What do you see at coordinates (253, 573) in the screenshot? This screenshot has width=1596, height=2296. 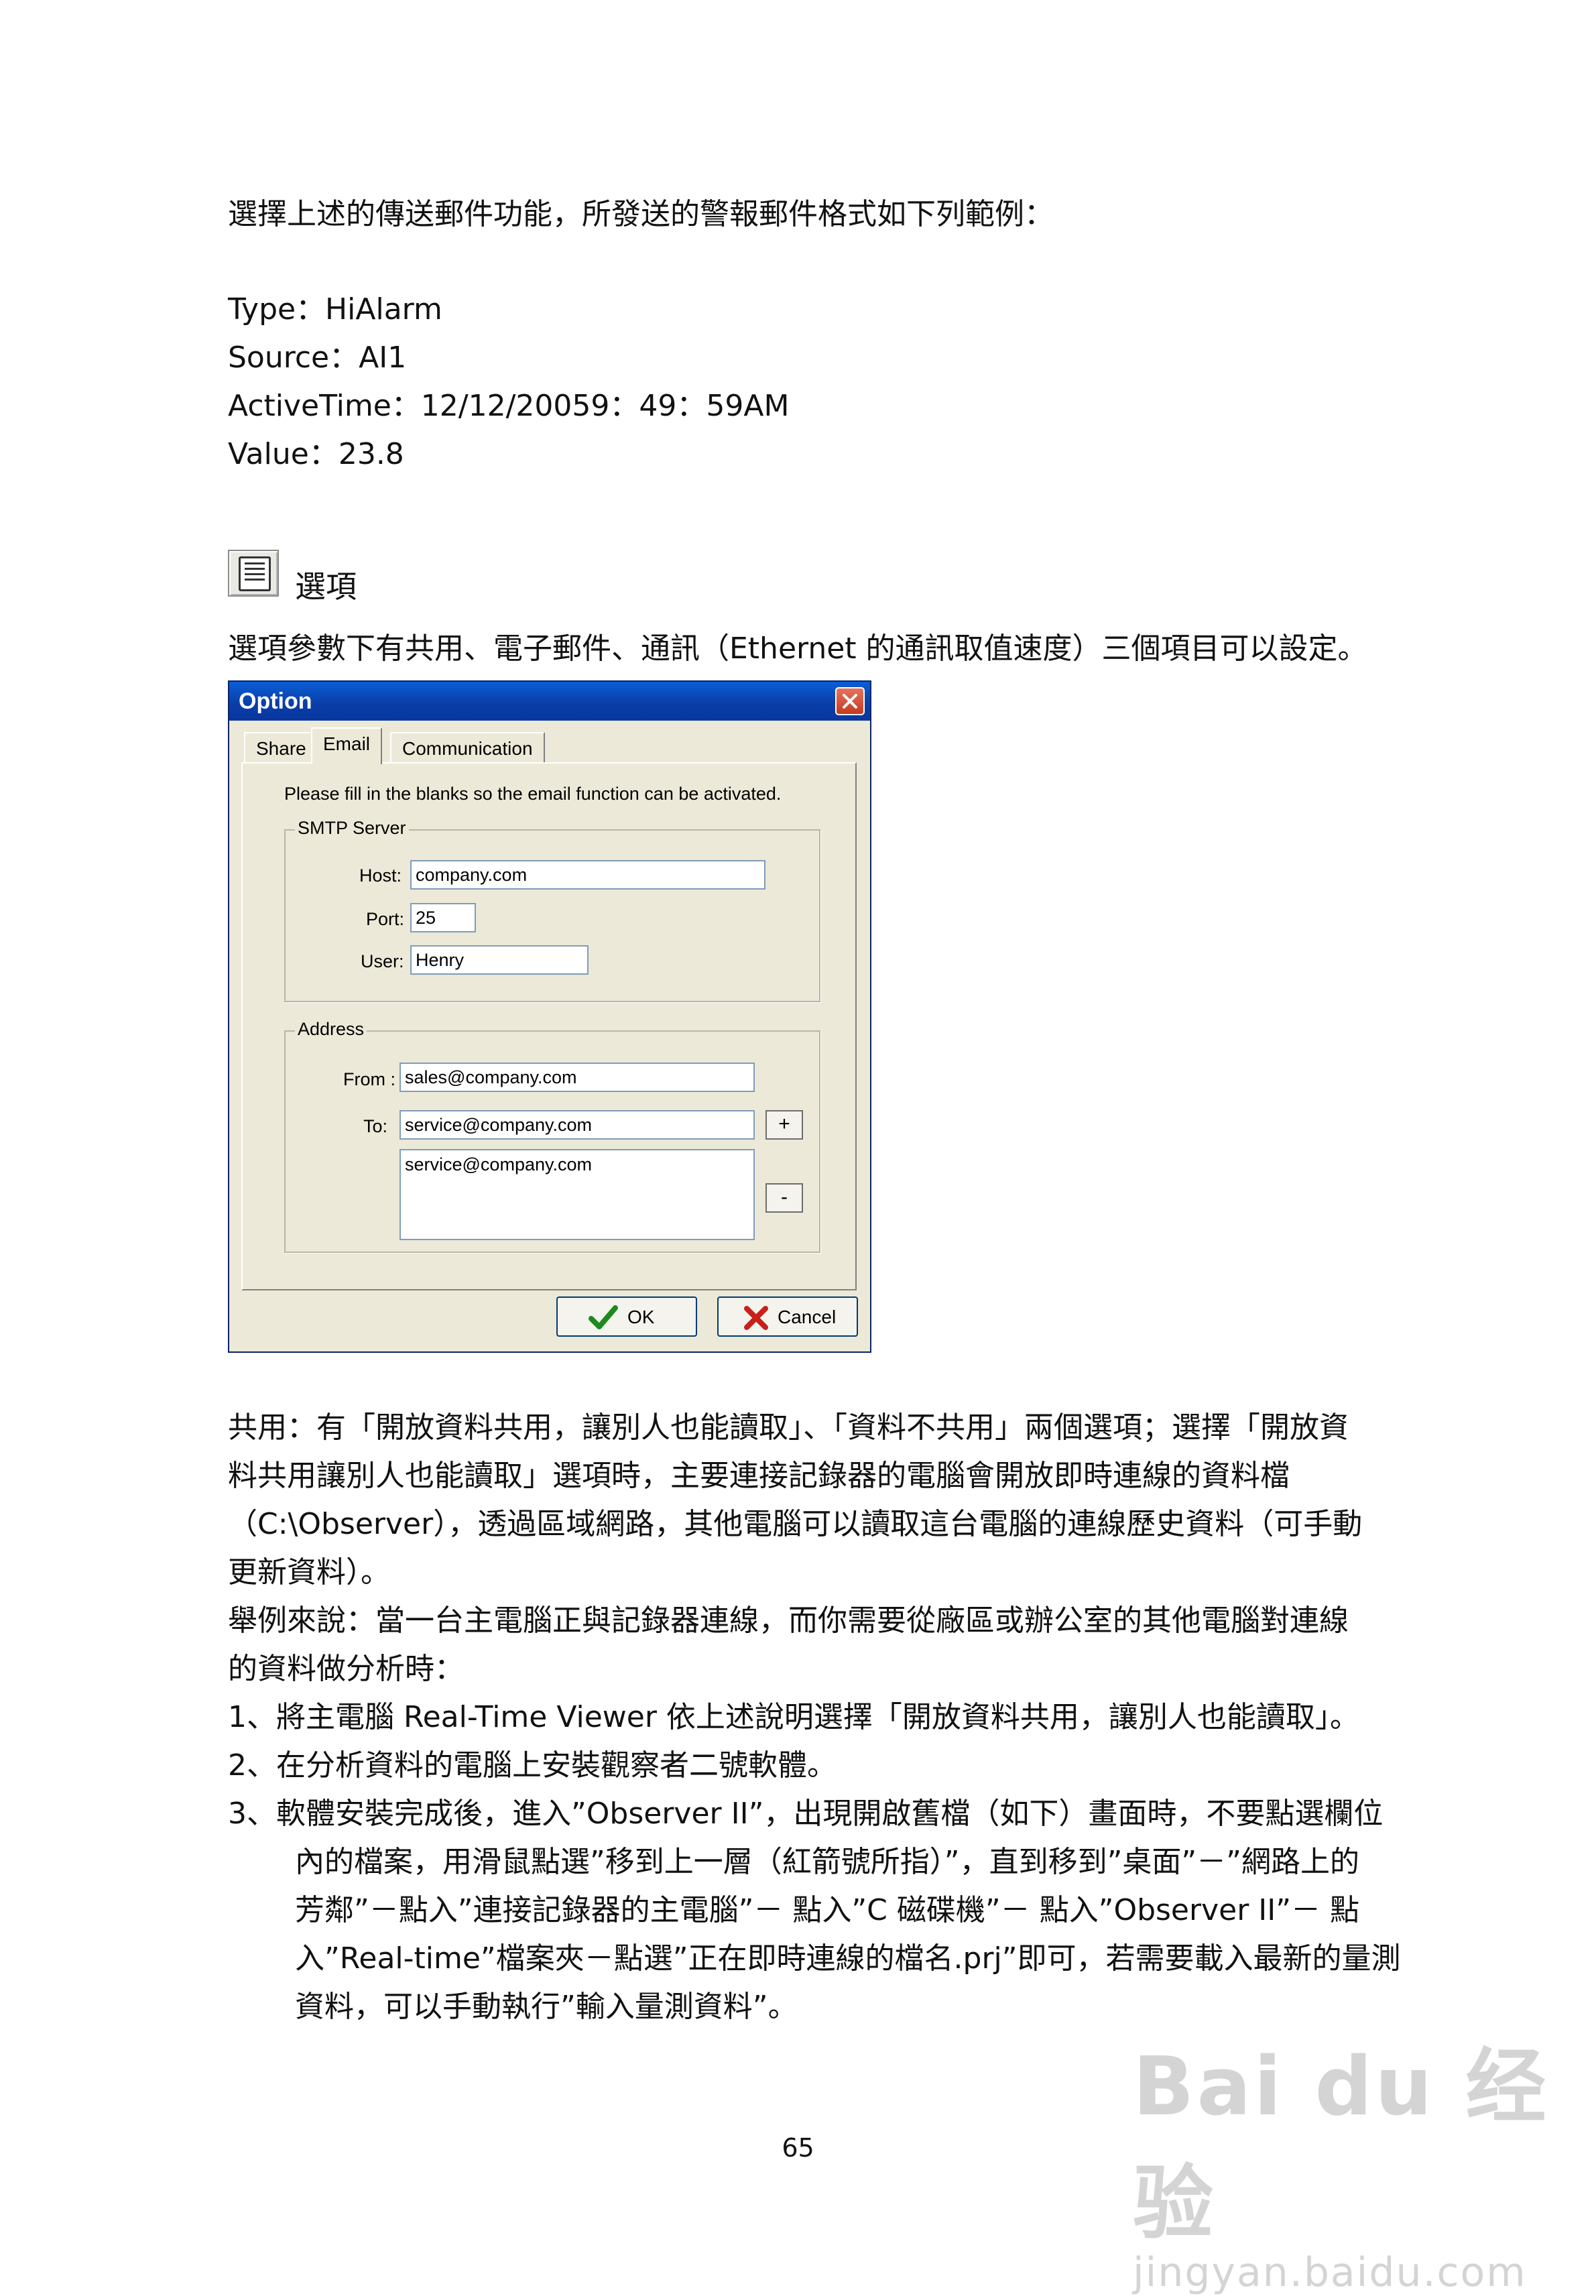 I see `options-notepad-icon` at bounding box center [253, 573].